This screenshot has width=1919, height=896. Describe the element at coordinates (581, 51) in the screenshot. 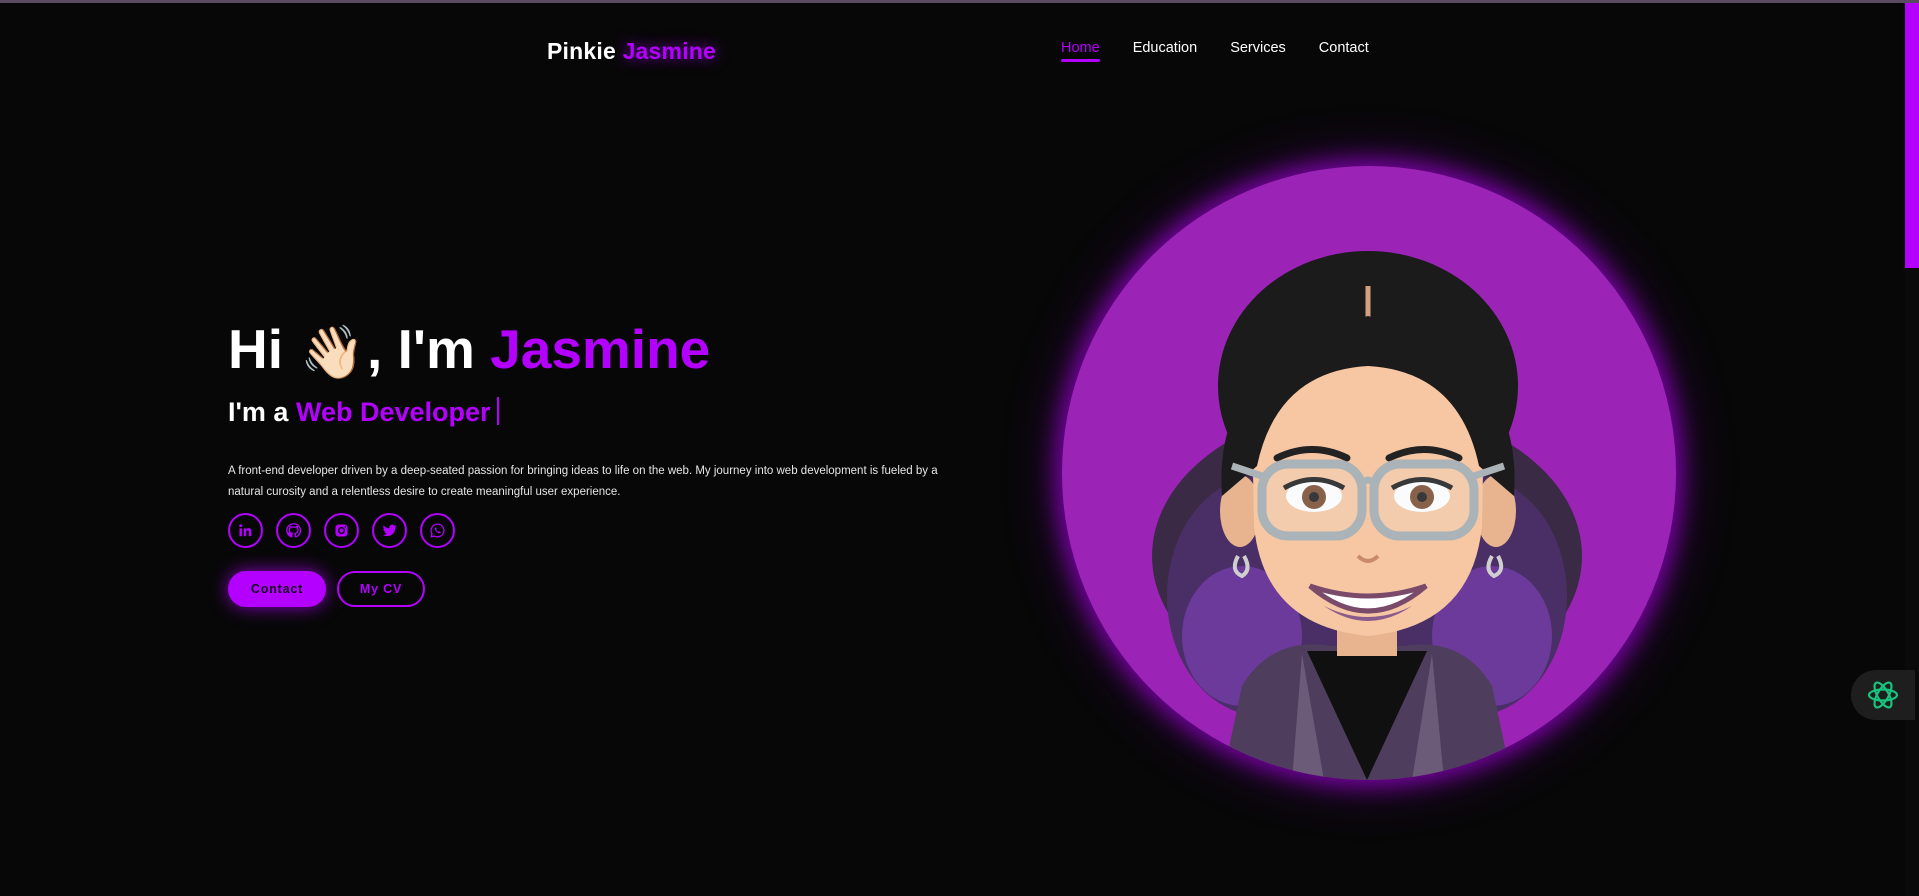

I see `logo-first-word: Pinkie` at that location.